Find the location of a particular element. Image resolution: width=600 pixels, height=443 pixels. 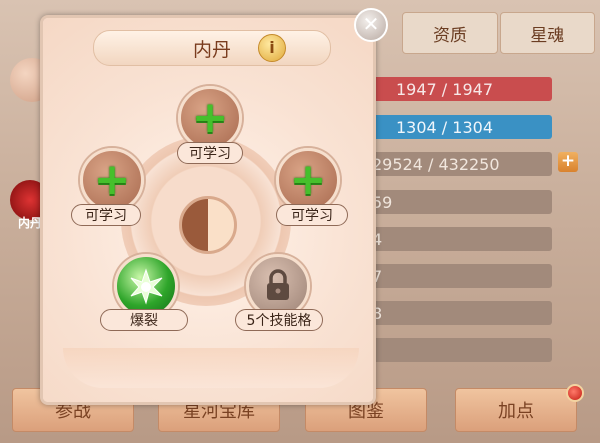

skill-slot-left: + is located at coordinates (112, 180).